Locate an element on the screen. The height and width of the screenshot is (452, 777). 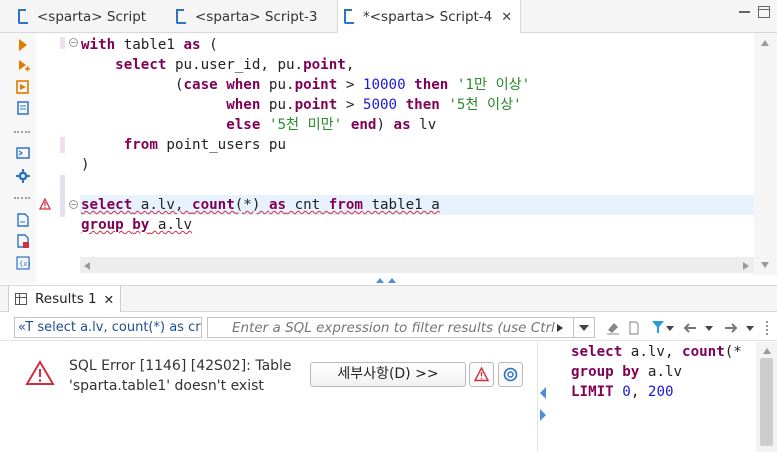
sql-panel-scrollbar is located at coordinates (766, 397).